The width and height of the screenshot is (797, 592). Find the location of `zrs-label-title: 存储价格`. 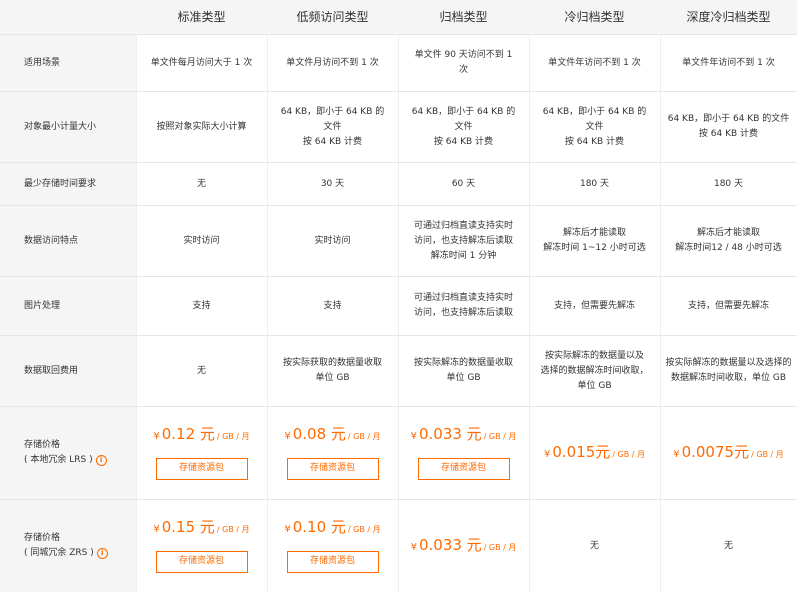

zrs-label-title: 存储价格 is located at coordinates (42, 538).